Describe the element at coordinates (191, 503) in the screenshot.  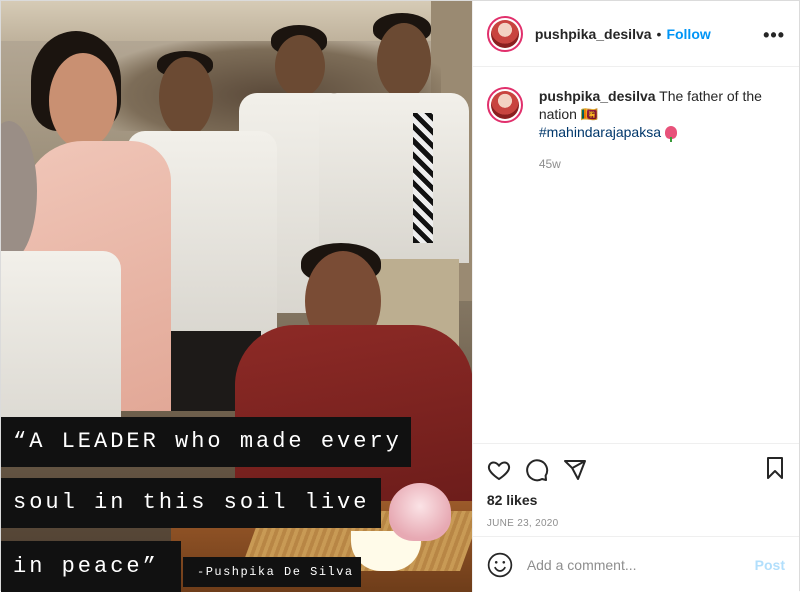
I see `quote-line-2: soul in this soil live` at that location.